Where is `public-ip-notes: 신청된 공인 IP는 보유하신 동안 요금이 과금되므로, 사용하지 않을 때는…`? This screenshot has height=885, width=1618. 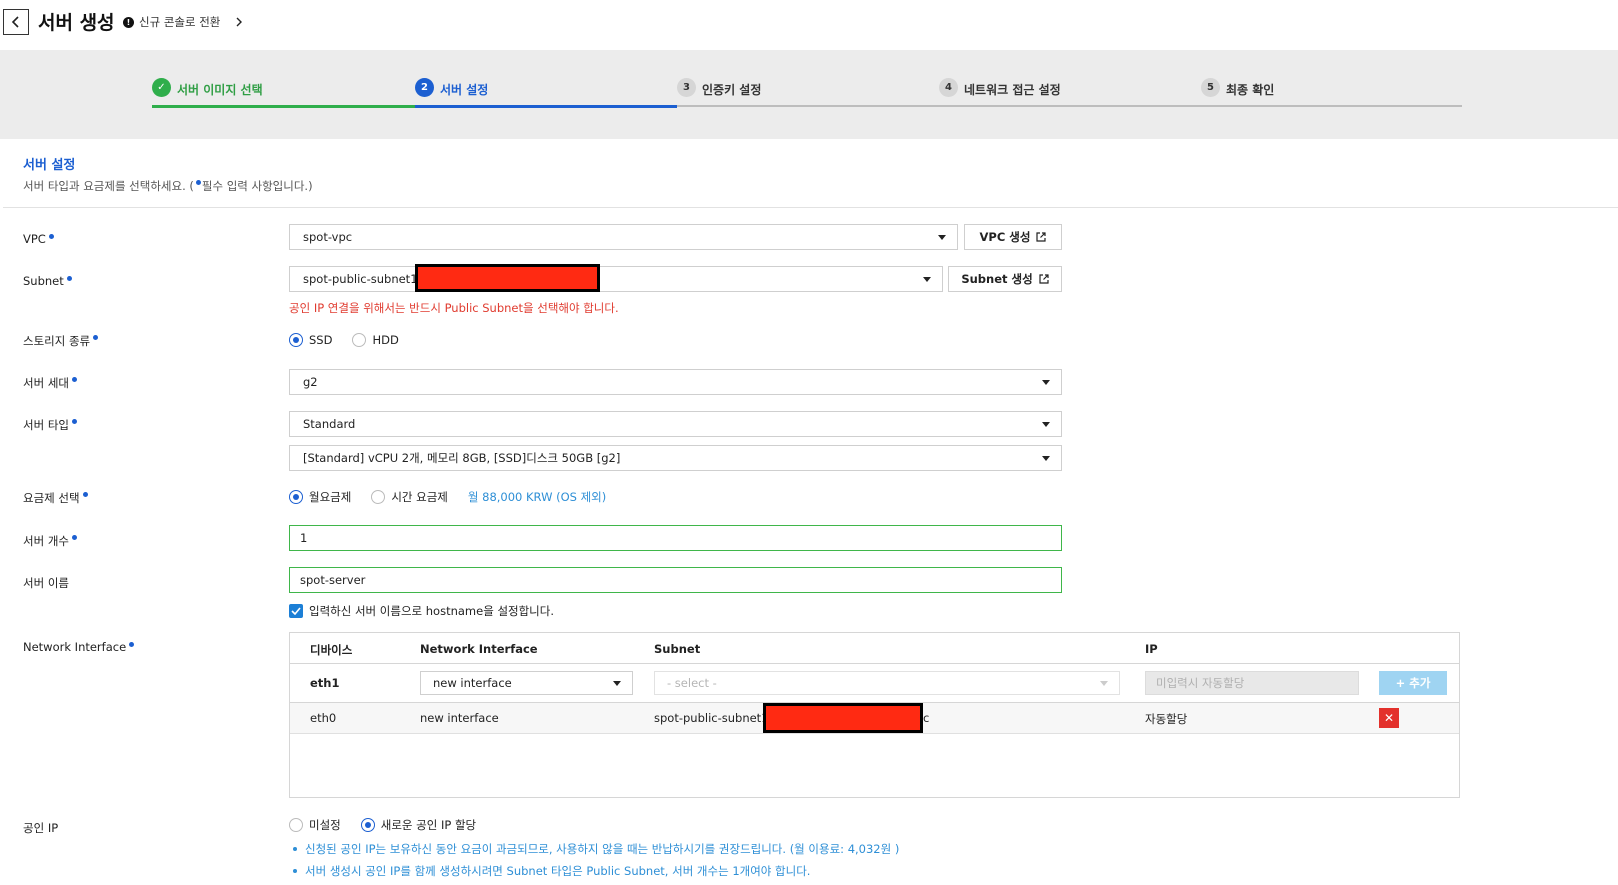
public-ip-notes: 신청된 공인 IP는 보유하신 동안 요금이 과금되므로, 사용하지 않을 때는… is located at coordinates (596, 863).